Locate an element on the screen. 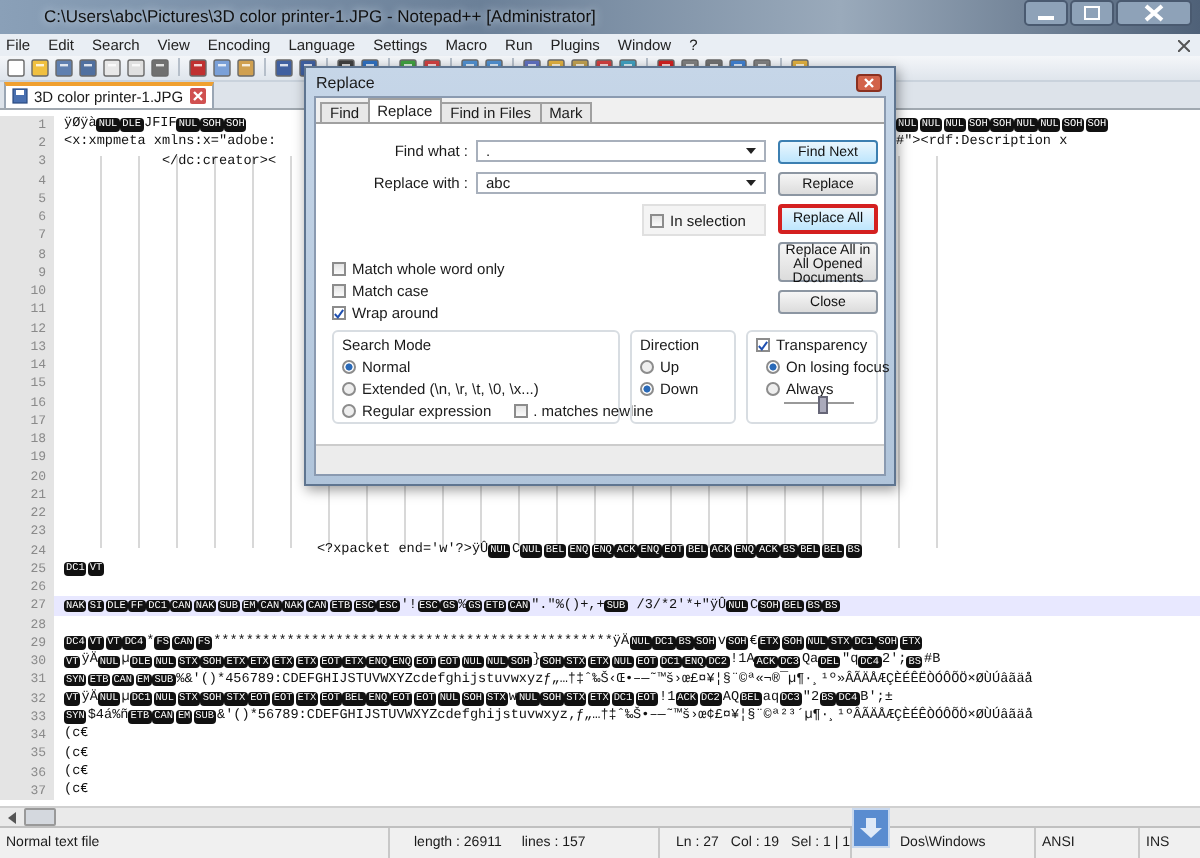  left-arrow-icon is located at coordinates (12, 817).